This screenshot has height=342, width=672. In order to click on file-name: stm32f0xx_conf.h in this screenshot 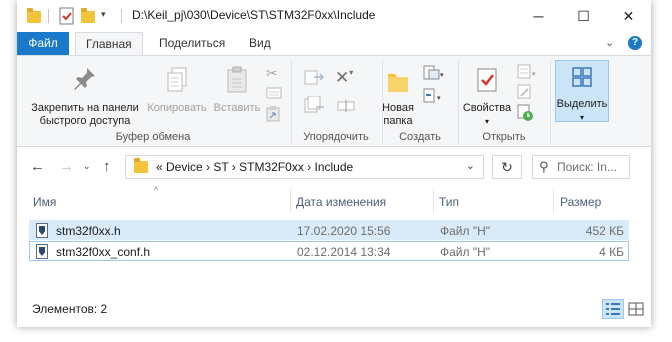, I will do `click(103, 252)`.